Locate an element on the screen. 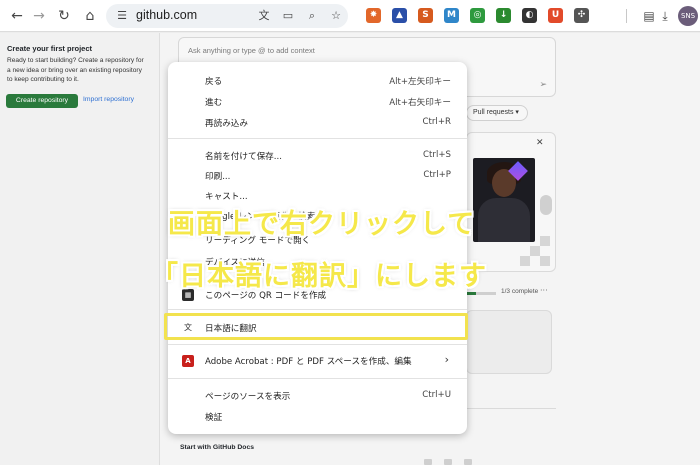 The height and width of the screenshot is (465, 700). send-icon: ➢ is located at coordinates (543, 85).